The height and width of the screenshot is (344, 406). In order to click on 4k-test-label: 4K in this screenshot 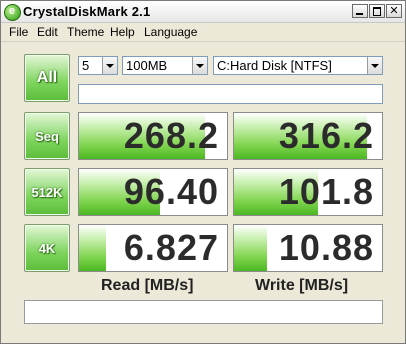, I will do `click(47, 248)`.